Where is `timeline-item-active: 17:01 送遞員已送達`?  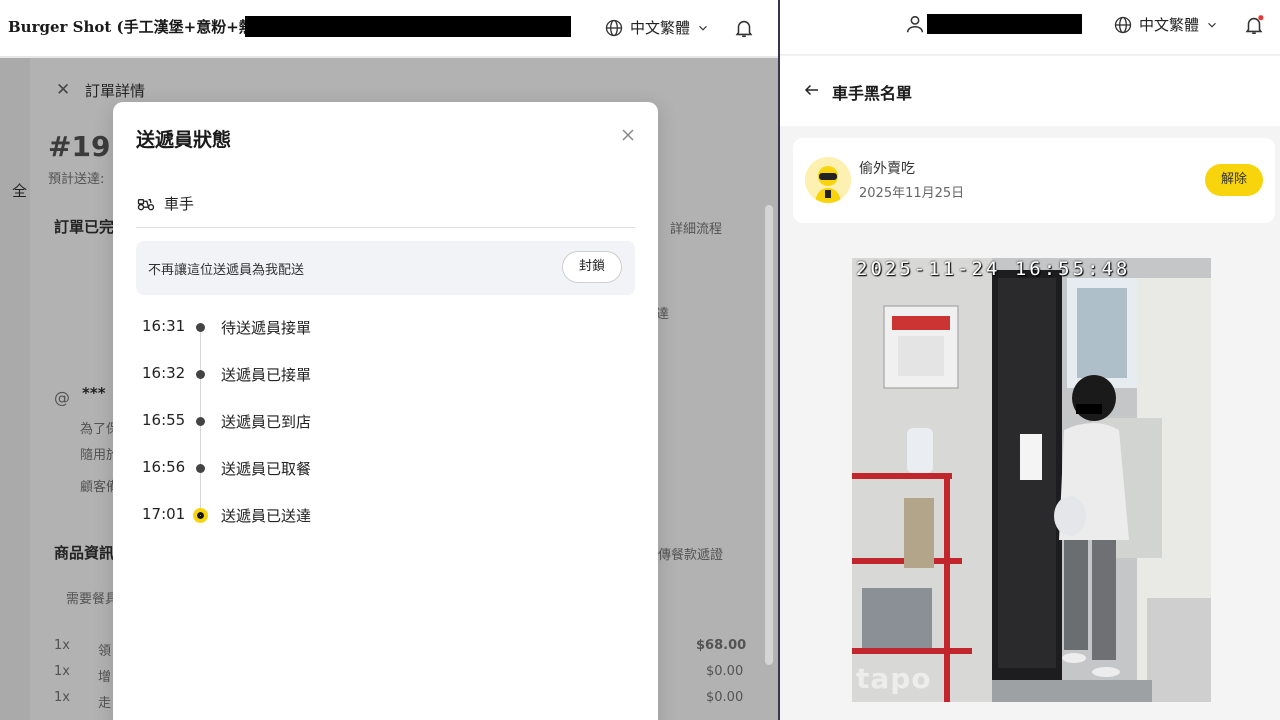
timeline-item-active: 17:01 送遞員已送達 is located at coordinates (336, 515).